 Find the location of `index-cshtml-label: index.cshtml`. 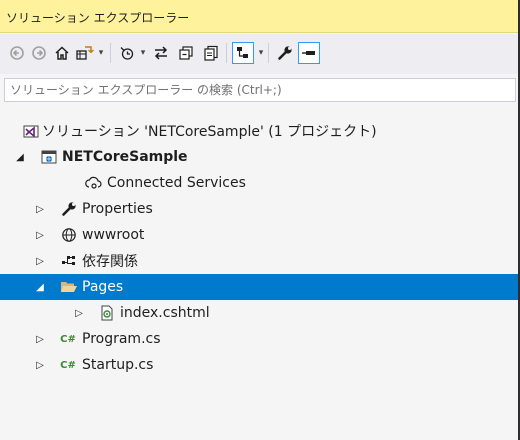

index-cshtml-label: index.cshtml is located at coordinates (165, 313).